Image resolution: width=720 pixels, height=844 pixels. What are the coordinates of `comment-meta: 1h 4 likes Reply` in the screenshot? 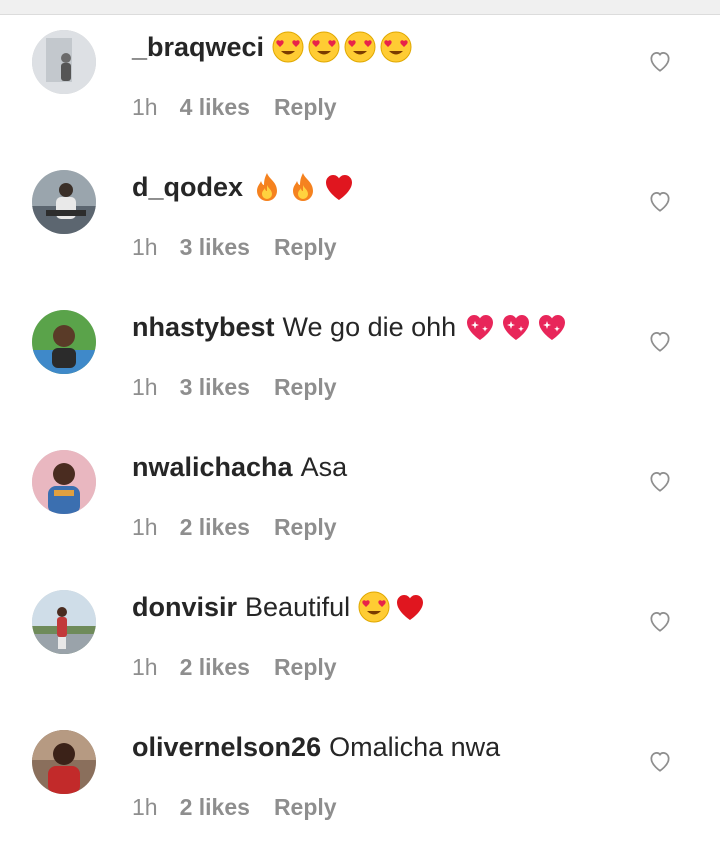 It's located at (234, 107).